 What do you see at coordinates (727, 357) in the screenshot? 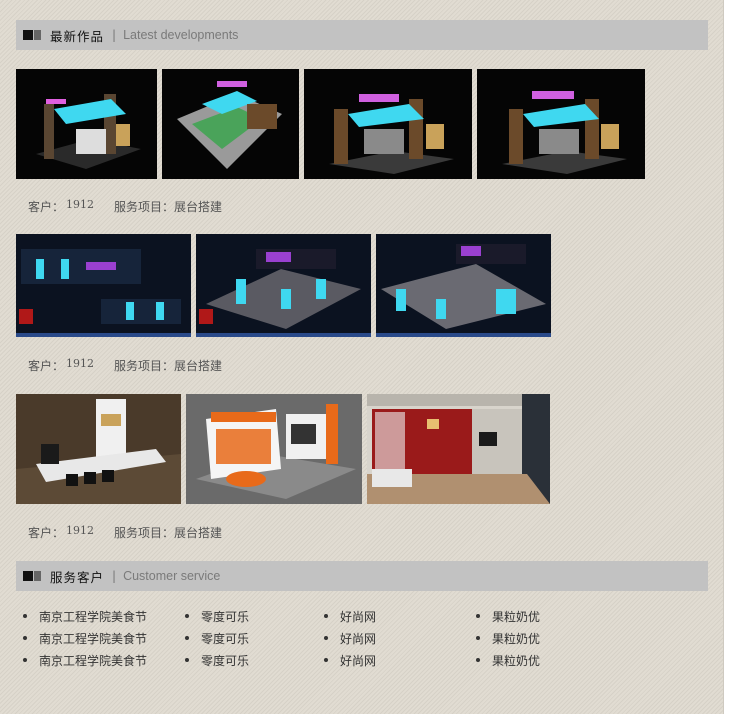
I see `page-scrollbar-edge` at bounding box center [727, 357].